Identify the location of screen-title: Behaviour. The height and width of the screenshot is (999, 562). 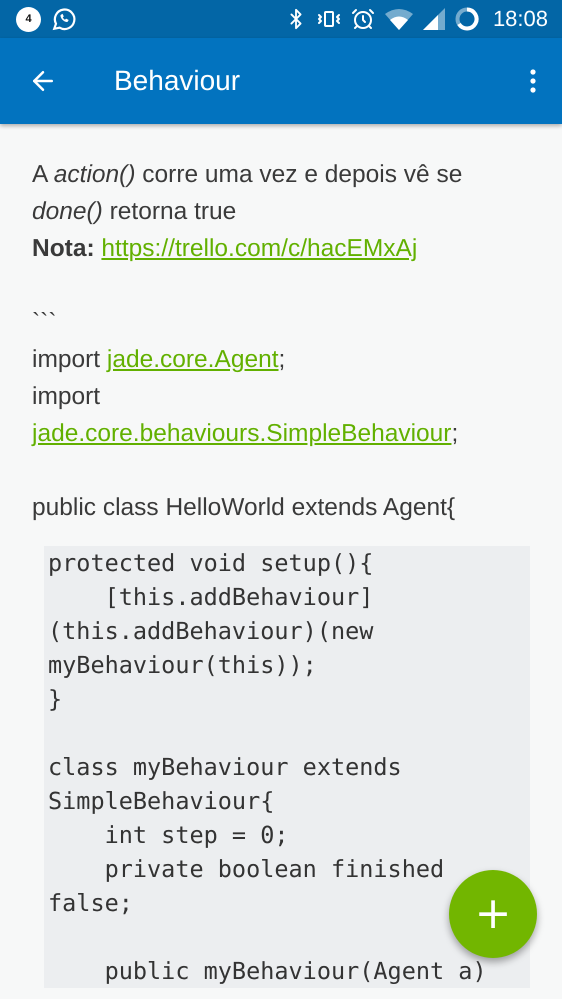
(178, 81).